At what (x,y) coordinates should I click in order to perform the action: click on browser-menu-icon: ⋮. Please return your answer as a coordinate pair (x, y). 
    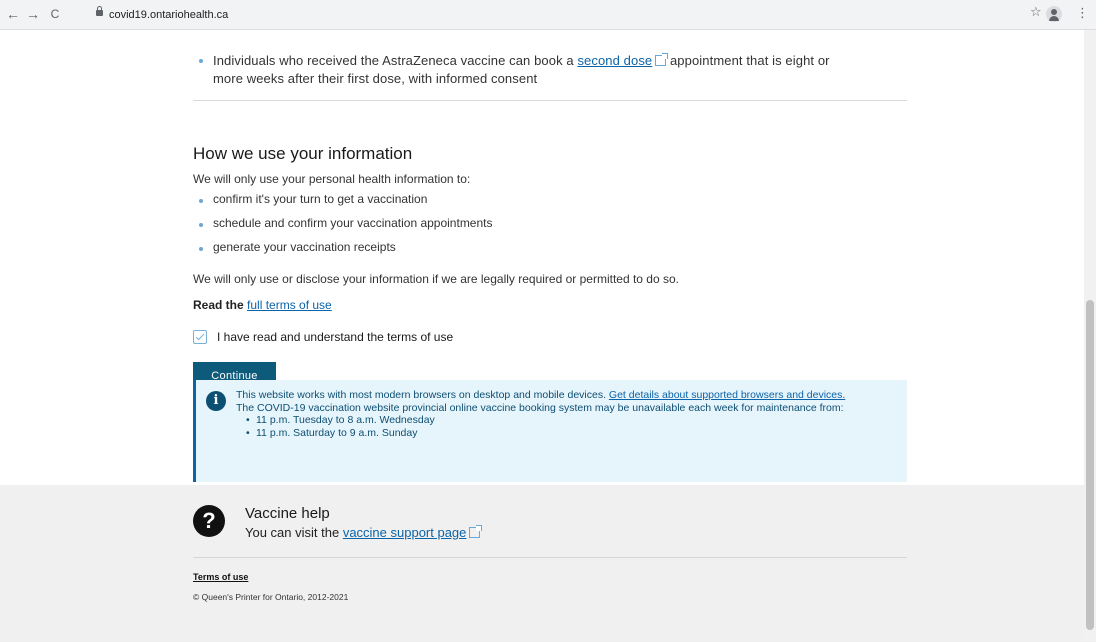
    Looking at the image, I should click on (1082, 13).